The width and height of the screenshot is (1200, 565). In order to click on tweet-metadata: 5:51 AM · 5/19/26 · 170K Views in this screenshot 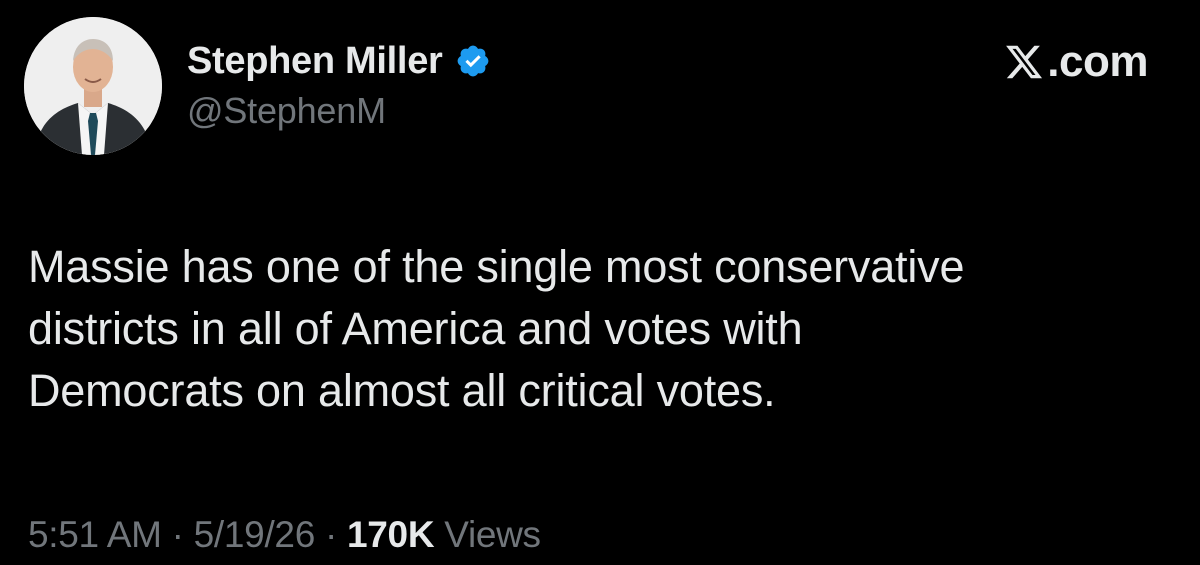, I will do `click(284, 535)`.